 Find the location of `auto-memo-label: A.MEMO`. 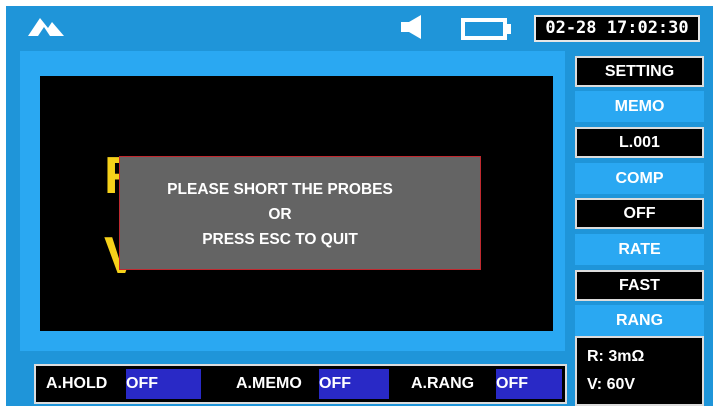

auto-memo-label: A.MEMO is located at coordinates (269, 383).